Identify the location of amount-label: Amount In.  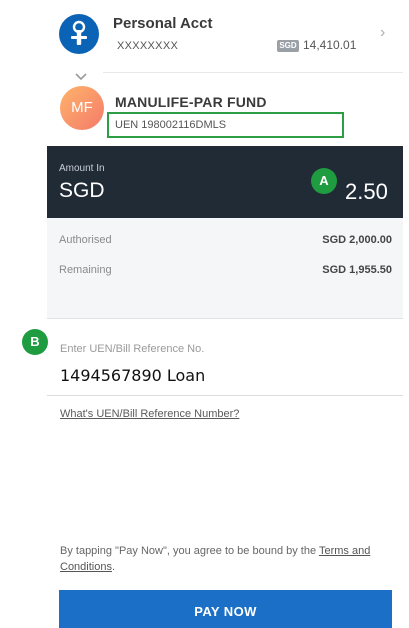
(82, 168).